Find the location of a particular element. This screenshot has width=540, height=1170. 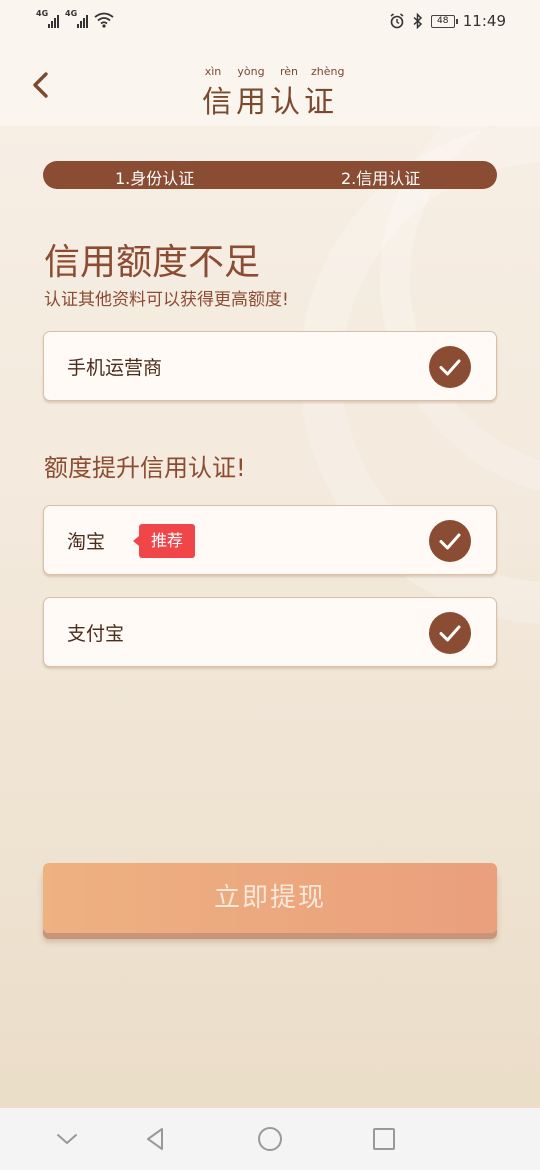

status-bar: 4G 4G 48 11:49 is located at coordinates (270, 22).